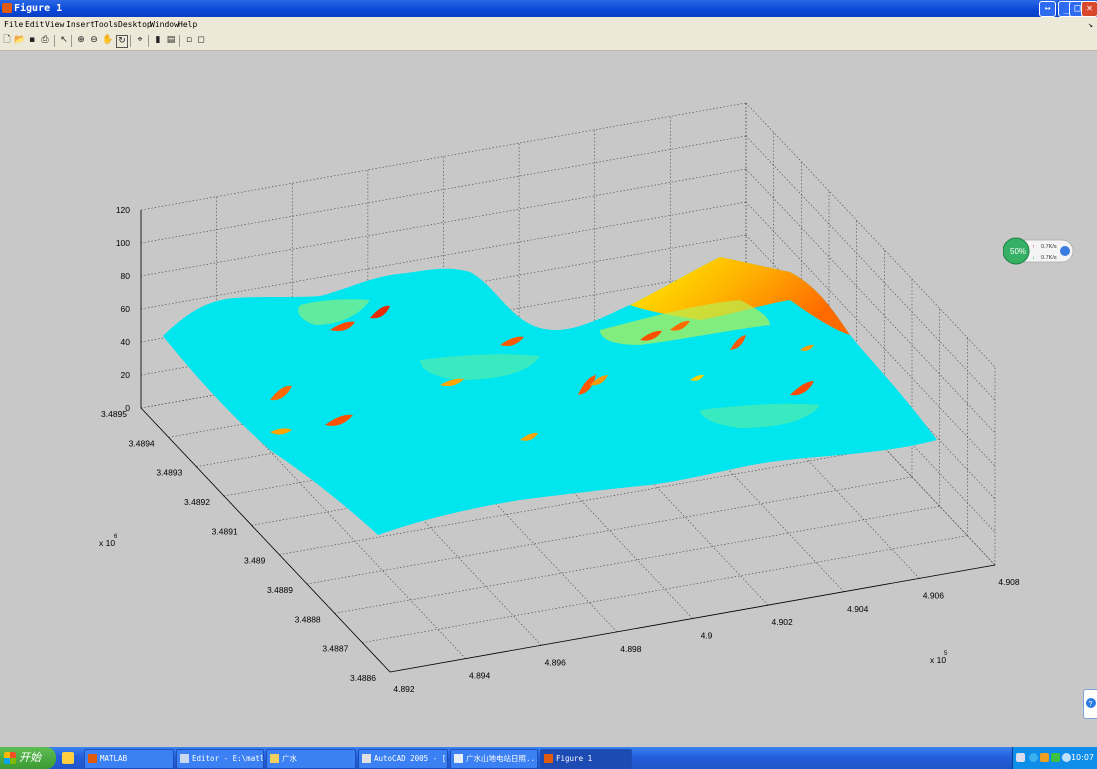  What do you see at coordinates (114, 414) in the screenshot?
I see `y-tick-label: 3.4895` at bounding box center [114, 414].